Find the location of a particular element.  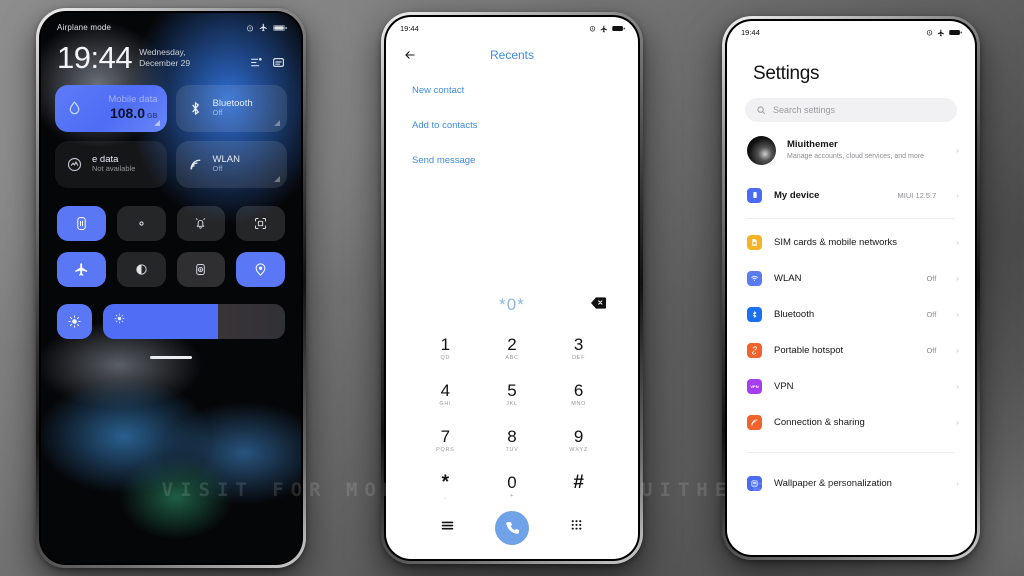

bluetooth-icon is located at coordinates (195, 108).